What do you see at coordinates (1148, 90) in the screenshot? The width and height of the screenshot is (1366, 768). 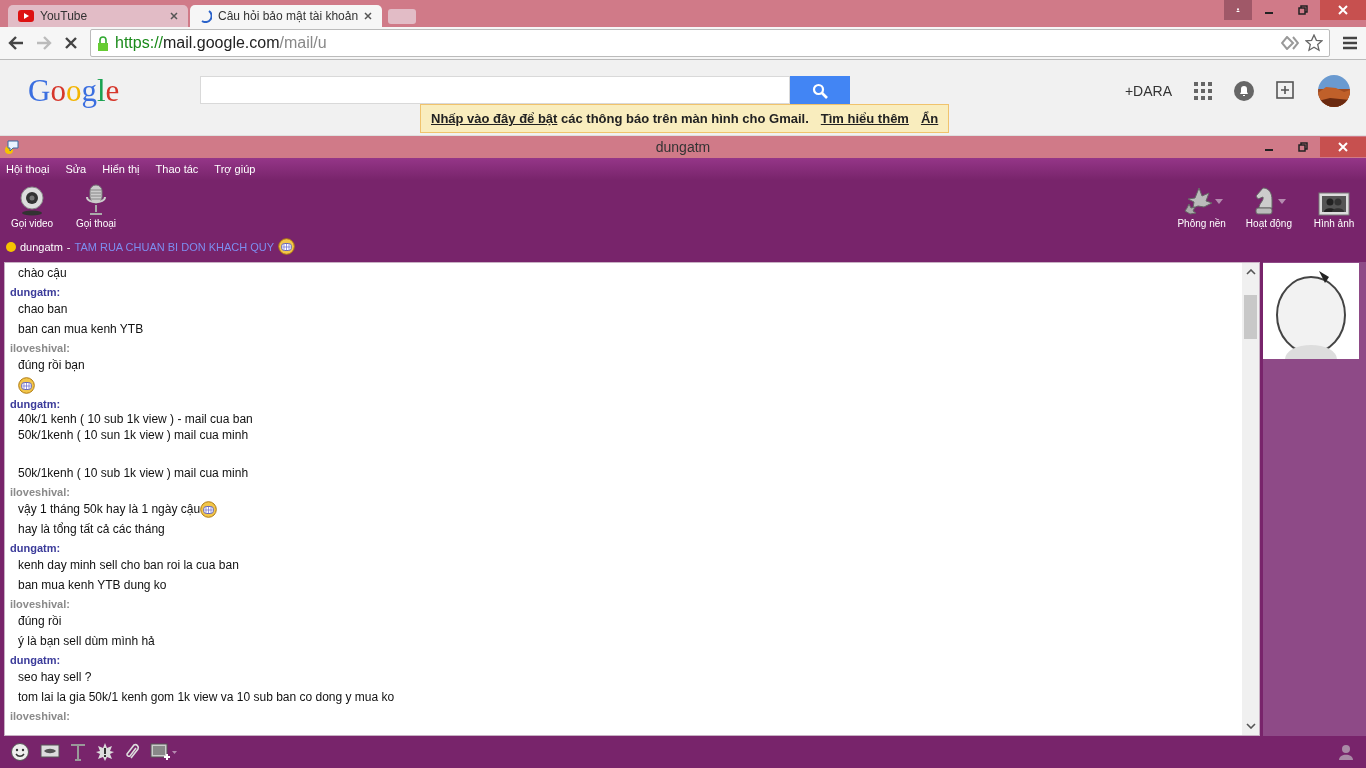 I see `account-link: +DARA` at bounding box center [1148, 90].